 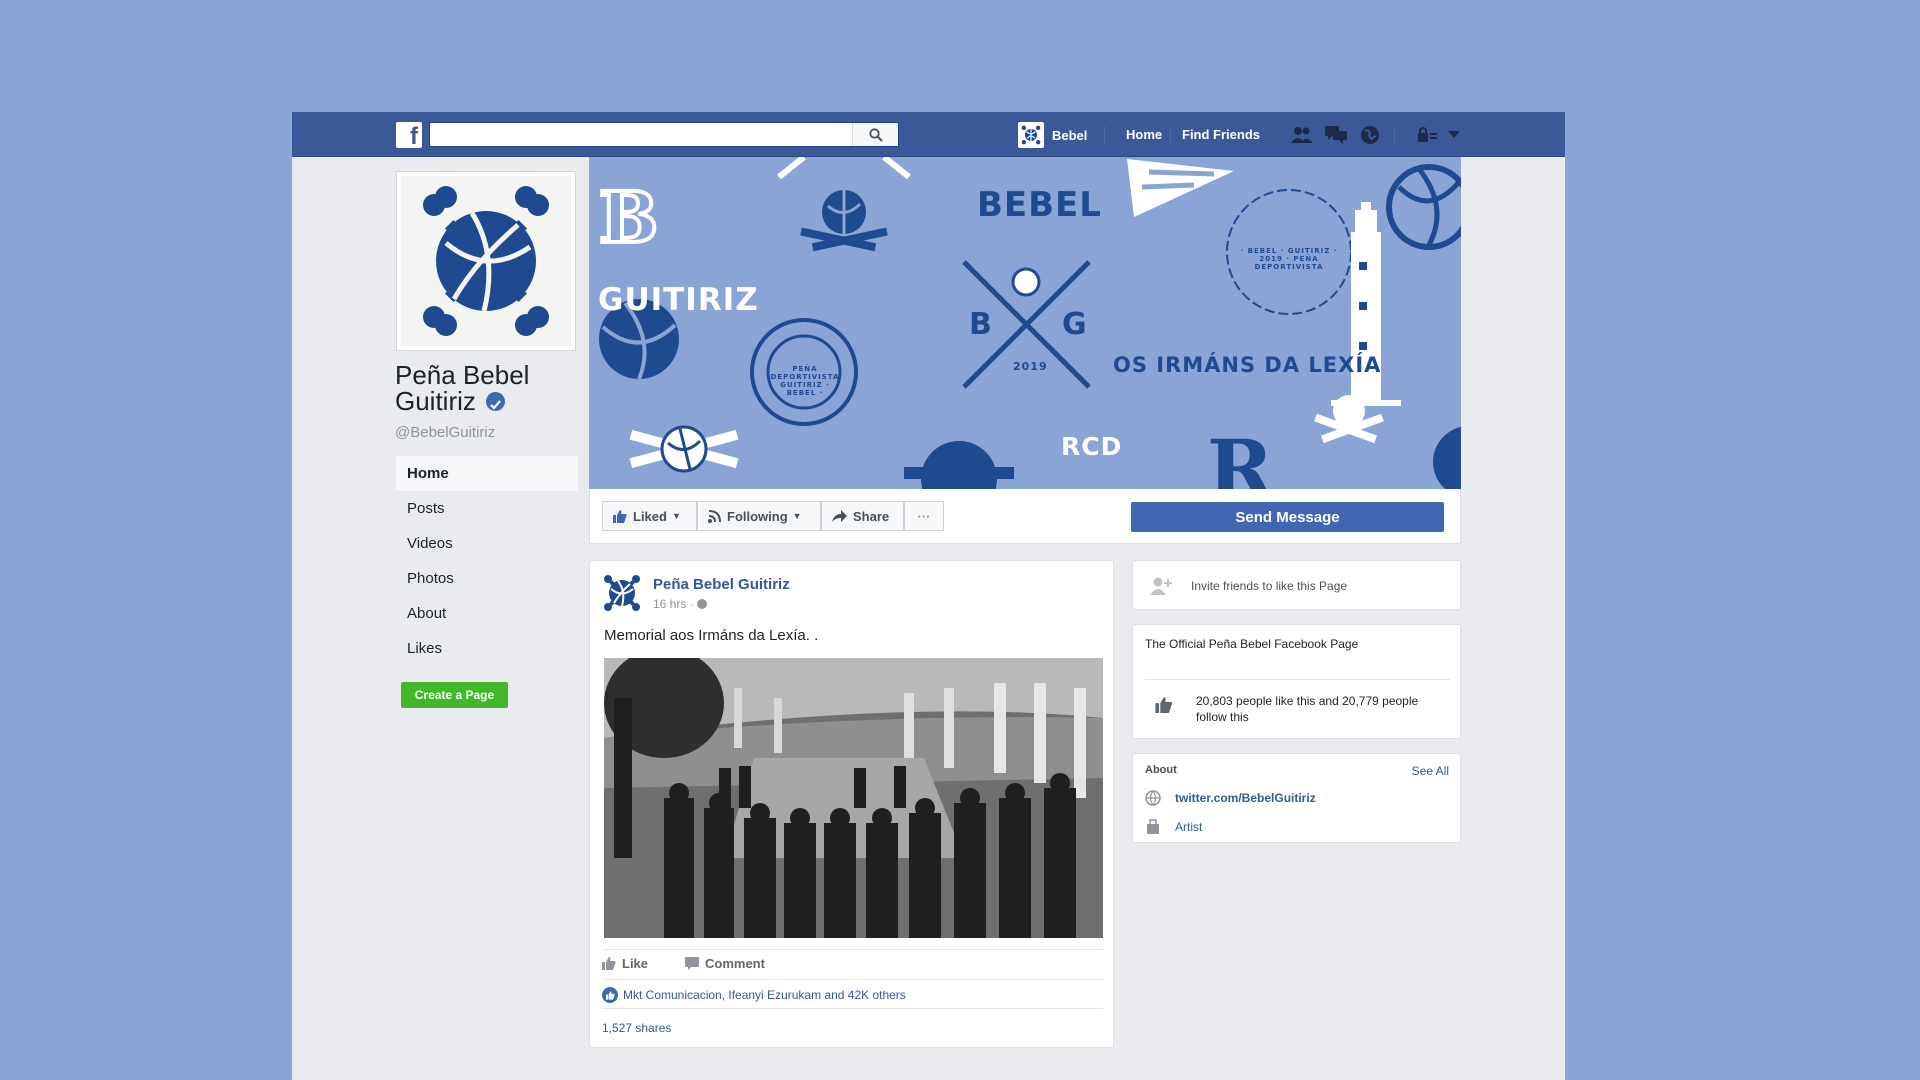 I want to click on category-briefcase-icon, so click(x=1153, y=826).